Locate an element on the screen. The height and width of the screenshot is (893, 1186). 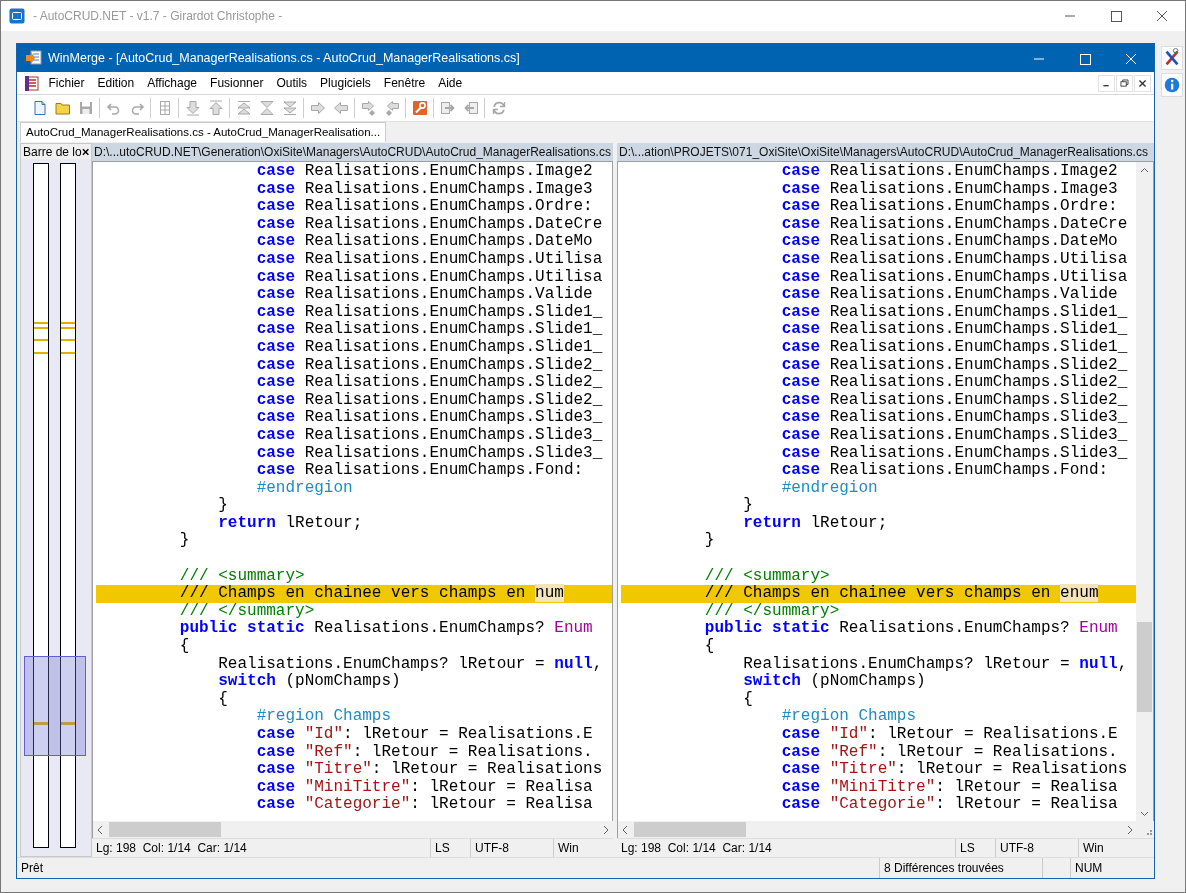
app-icon is located at coordinates (17, 16).